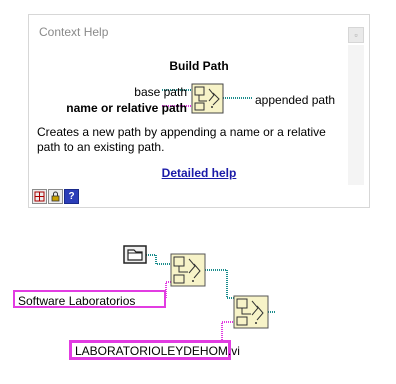  What do you see at coordinates (168, 289) in the screenshot?
I see `software-to-node1-wire` at bounding box center [168, 289].